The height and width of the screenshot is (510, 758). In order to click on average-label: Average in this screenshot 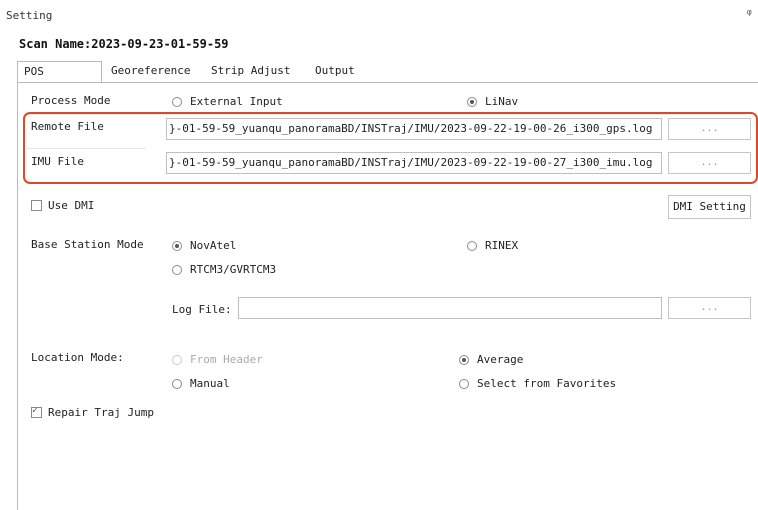, I will do `click(500, 359)`.